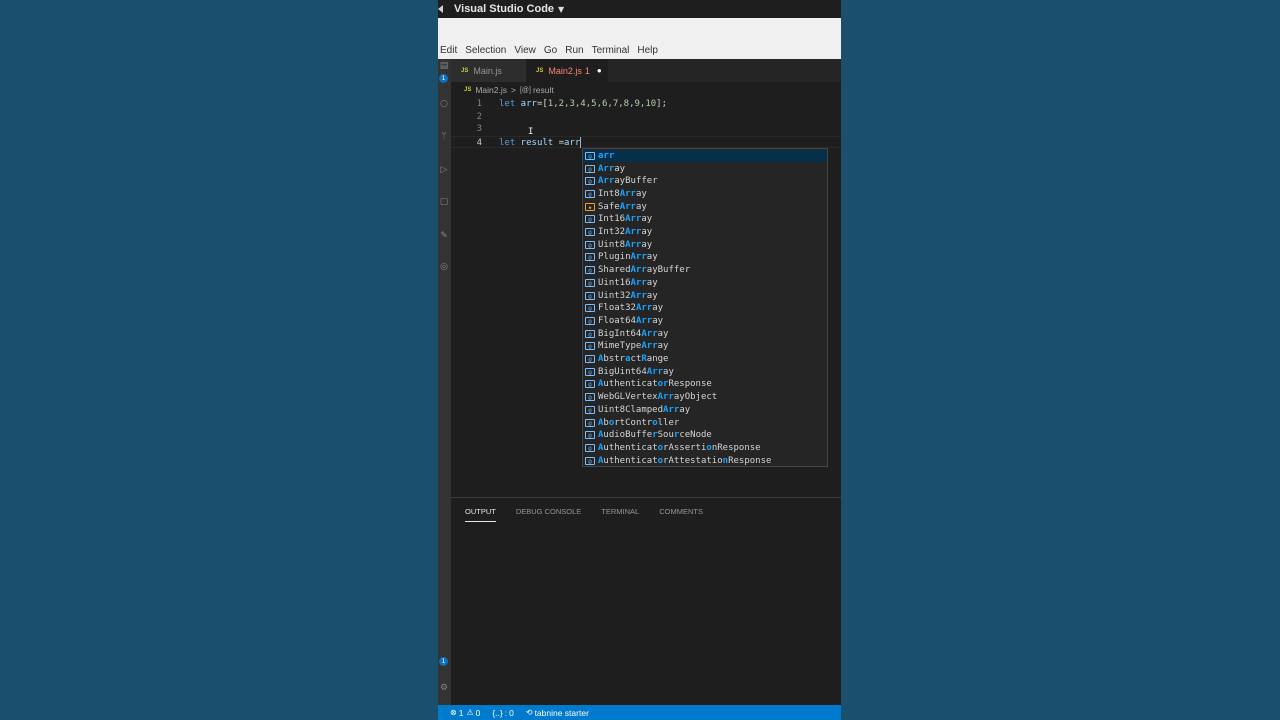 Image resolution: width=1280 pixels, height=720 pixels. I want to click on suggestion-item: @ AbstractRange, so click(705, 359).